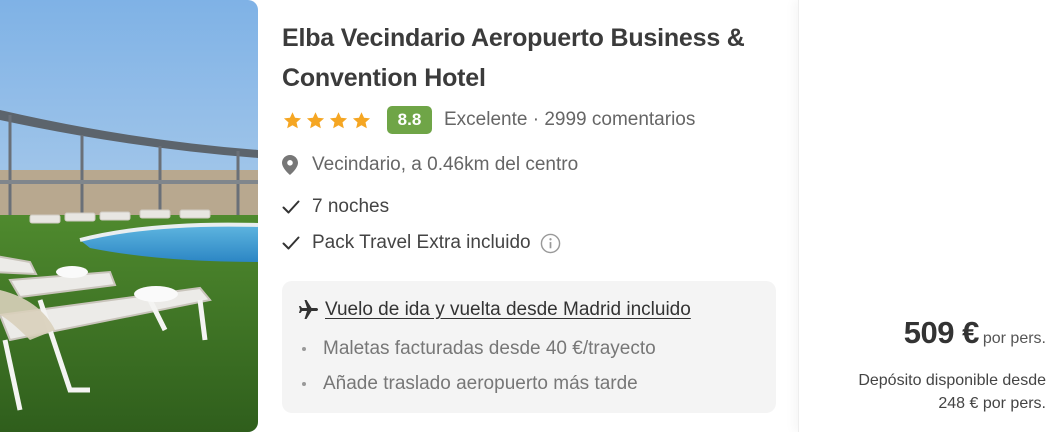  I want to click on location-row: Vecindario, a 0.46km del centro, so click(430, 165).